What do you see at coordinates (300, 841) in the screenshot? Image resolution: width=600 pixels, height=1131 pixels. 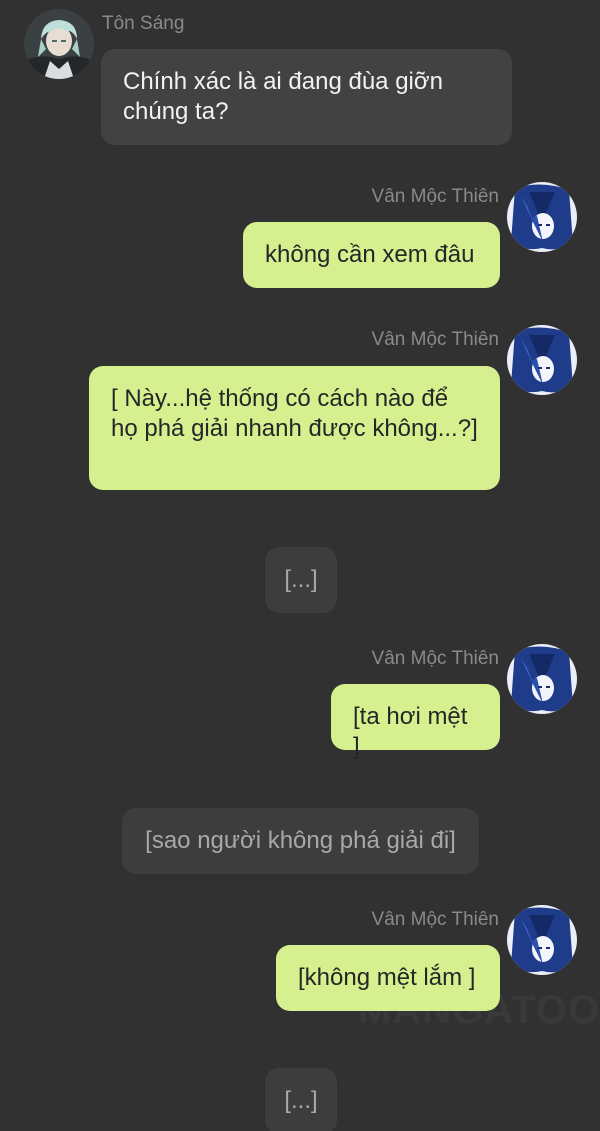 I see `system-message: [sao người không phá giải đi]` at bounding box center [300, 841].